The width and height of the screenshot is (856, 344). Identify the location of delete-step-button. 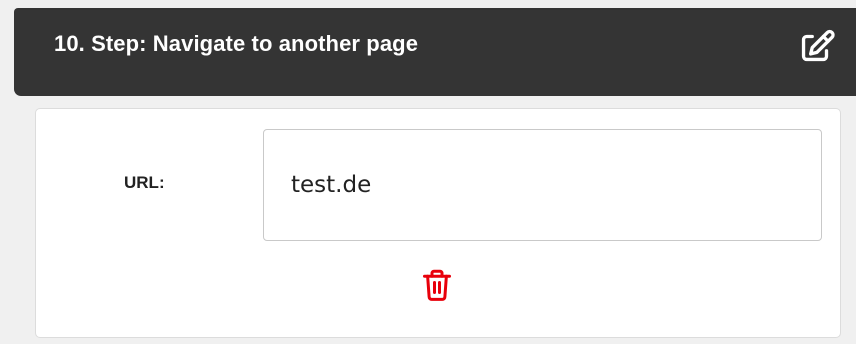
(437, 285).